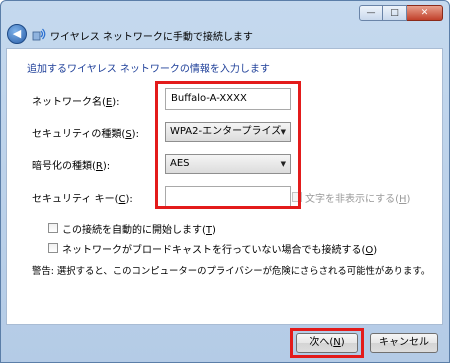  What do you see at coordinates (404, 343) in the screenshot?
I see `cancel-button: キャンセル` at bounding box center [404, 343].